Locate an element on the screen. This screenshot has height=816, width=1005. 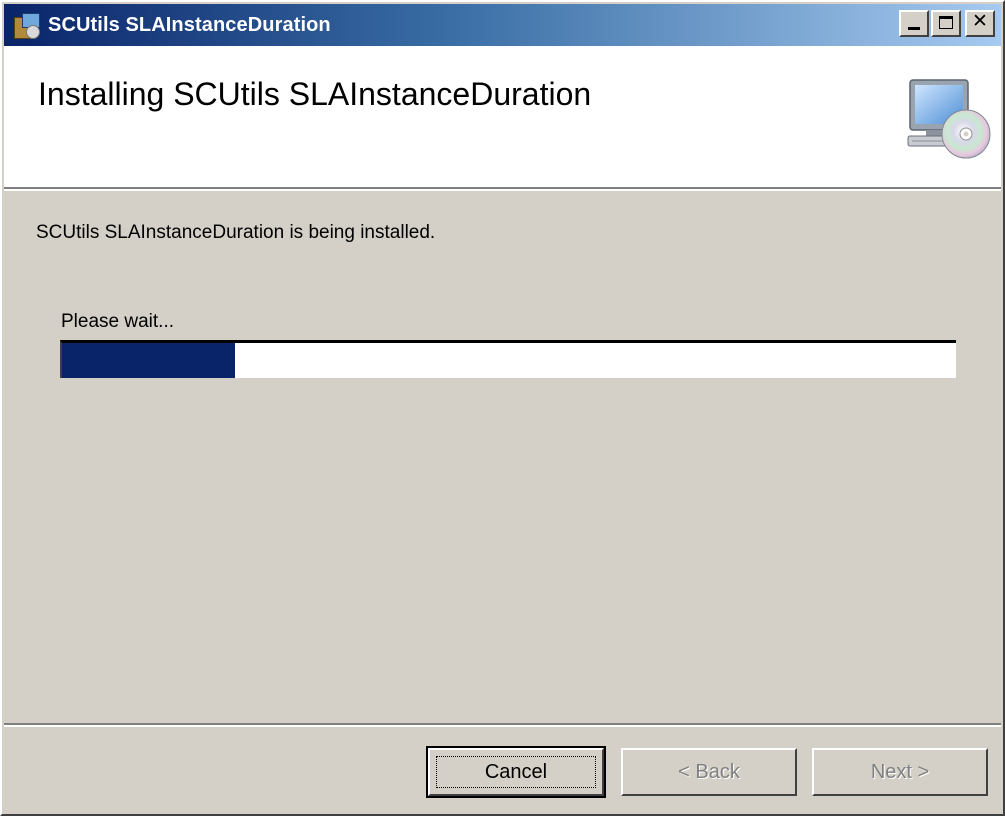
cancel-button: Cancel is located at coordinates (516, 772).